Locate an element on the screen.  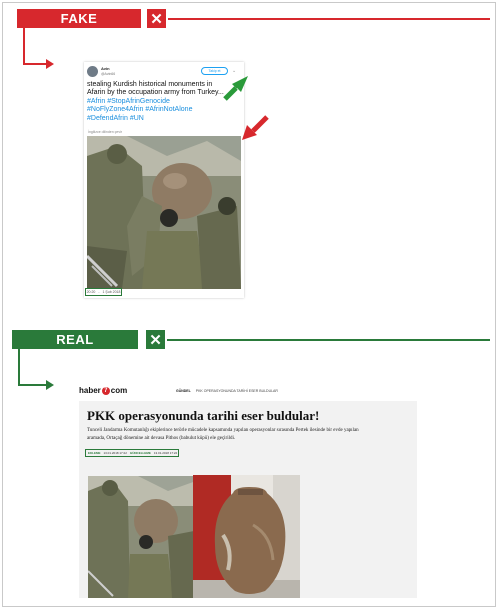
tweet-timestamp-highlight: 20:20 - 1 Şub 2018 is located at coordinates (103, 292).